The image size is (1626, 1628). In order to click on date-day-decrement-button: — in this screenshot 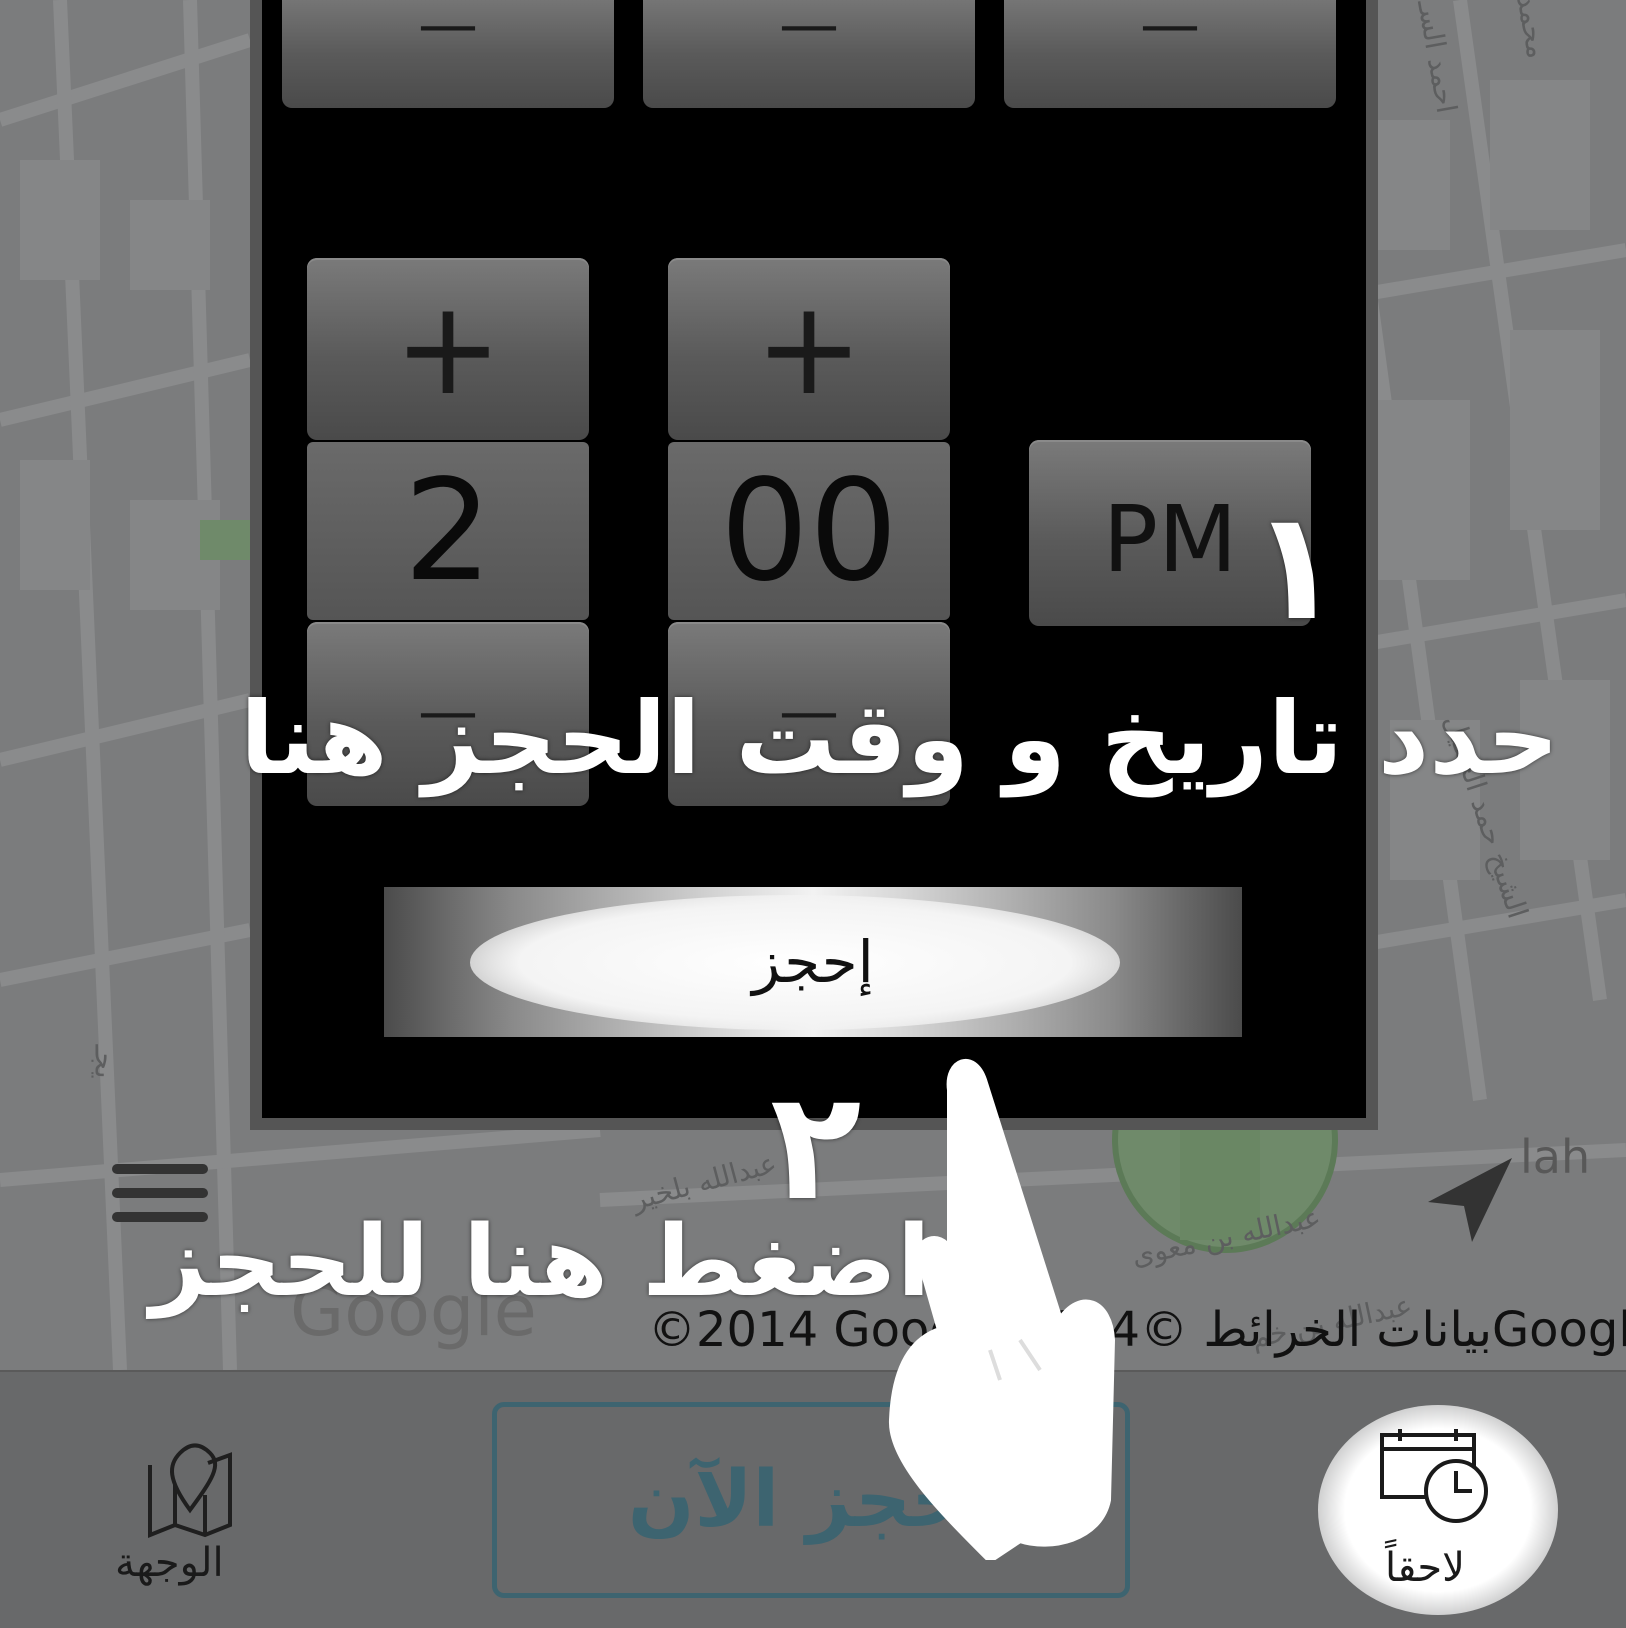, I will do `click(448, 54)`.